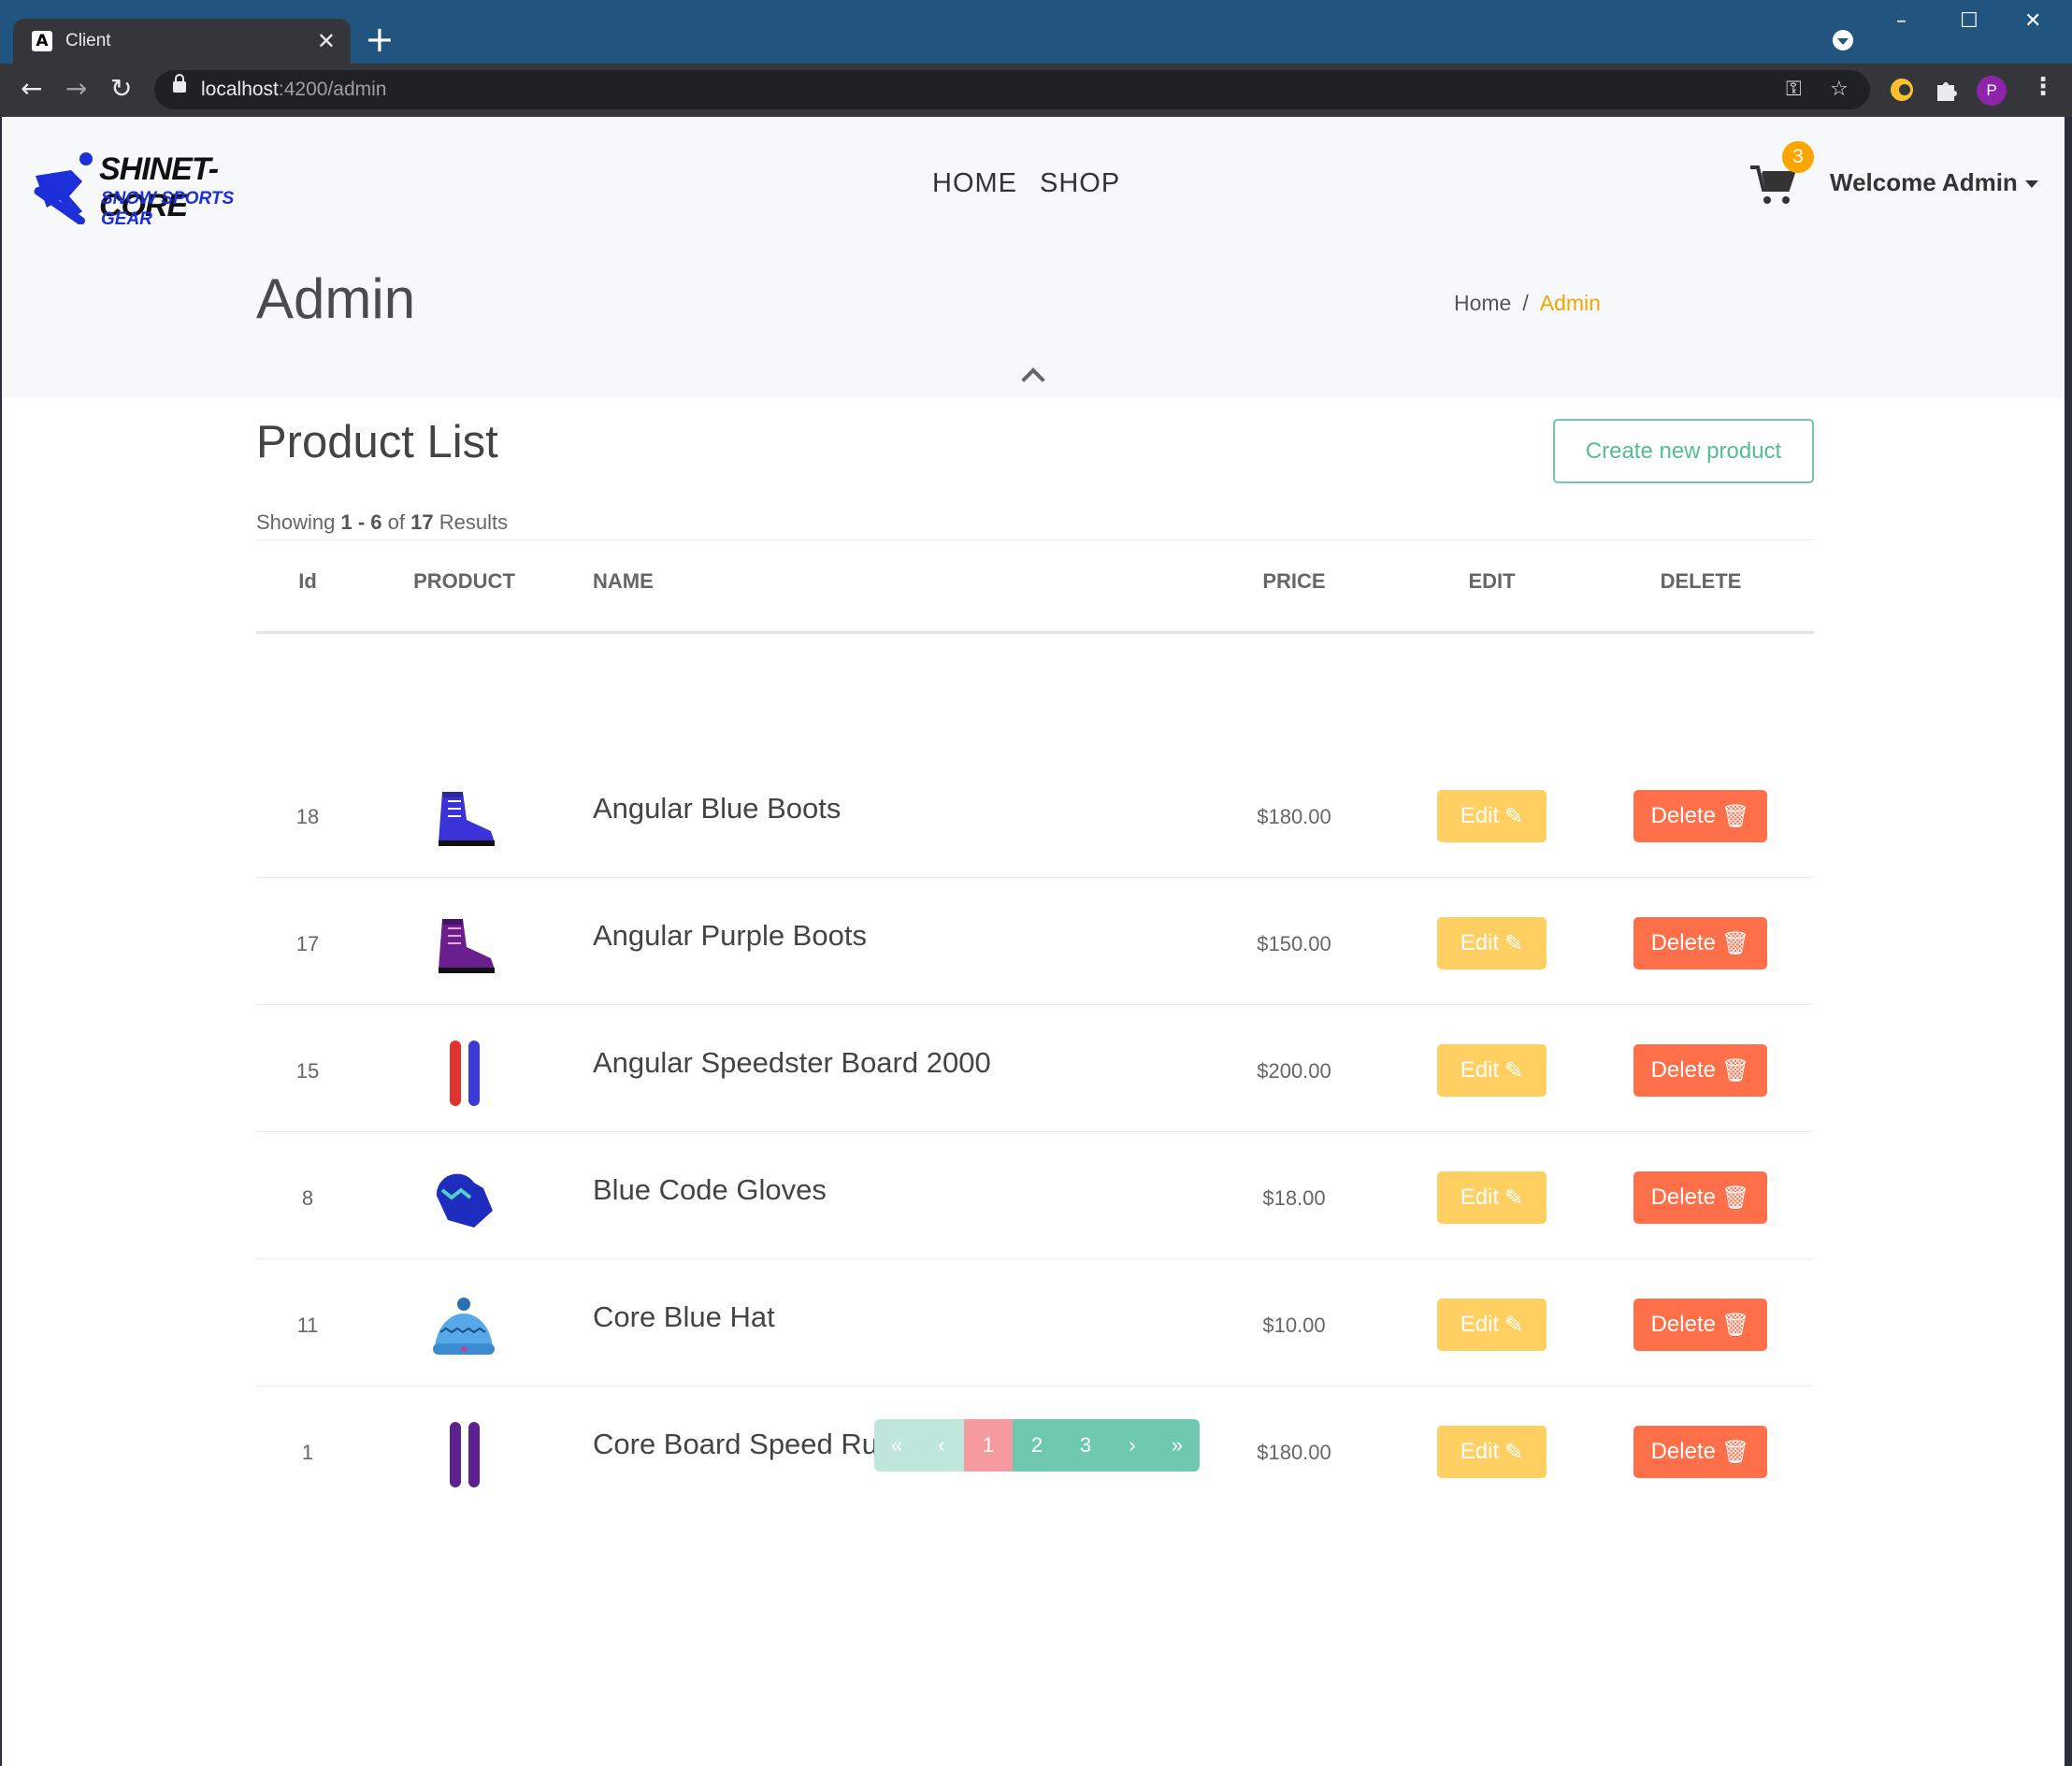  I want to click on puzzle-icon, so click(1947, 90).